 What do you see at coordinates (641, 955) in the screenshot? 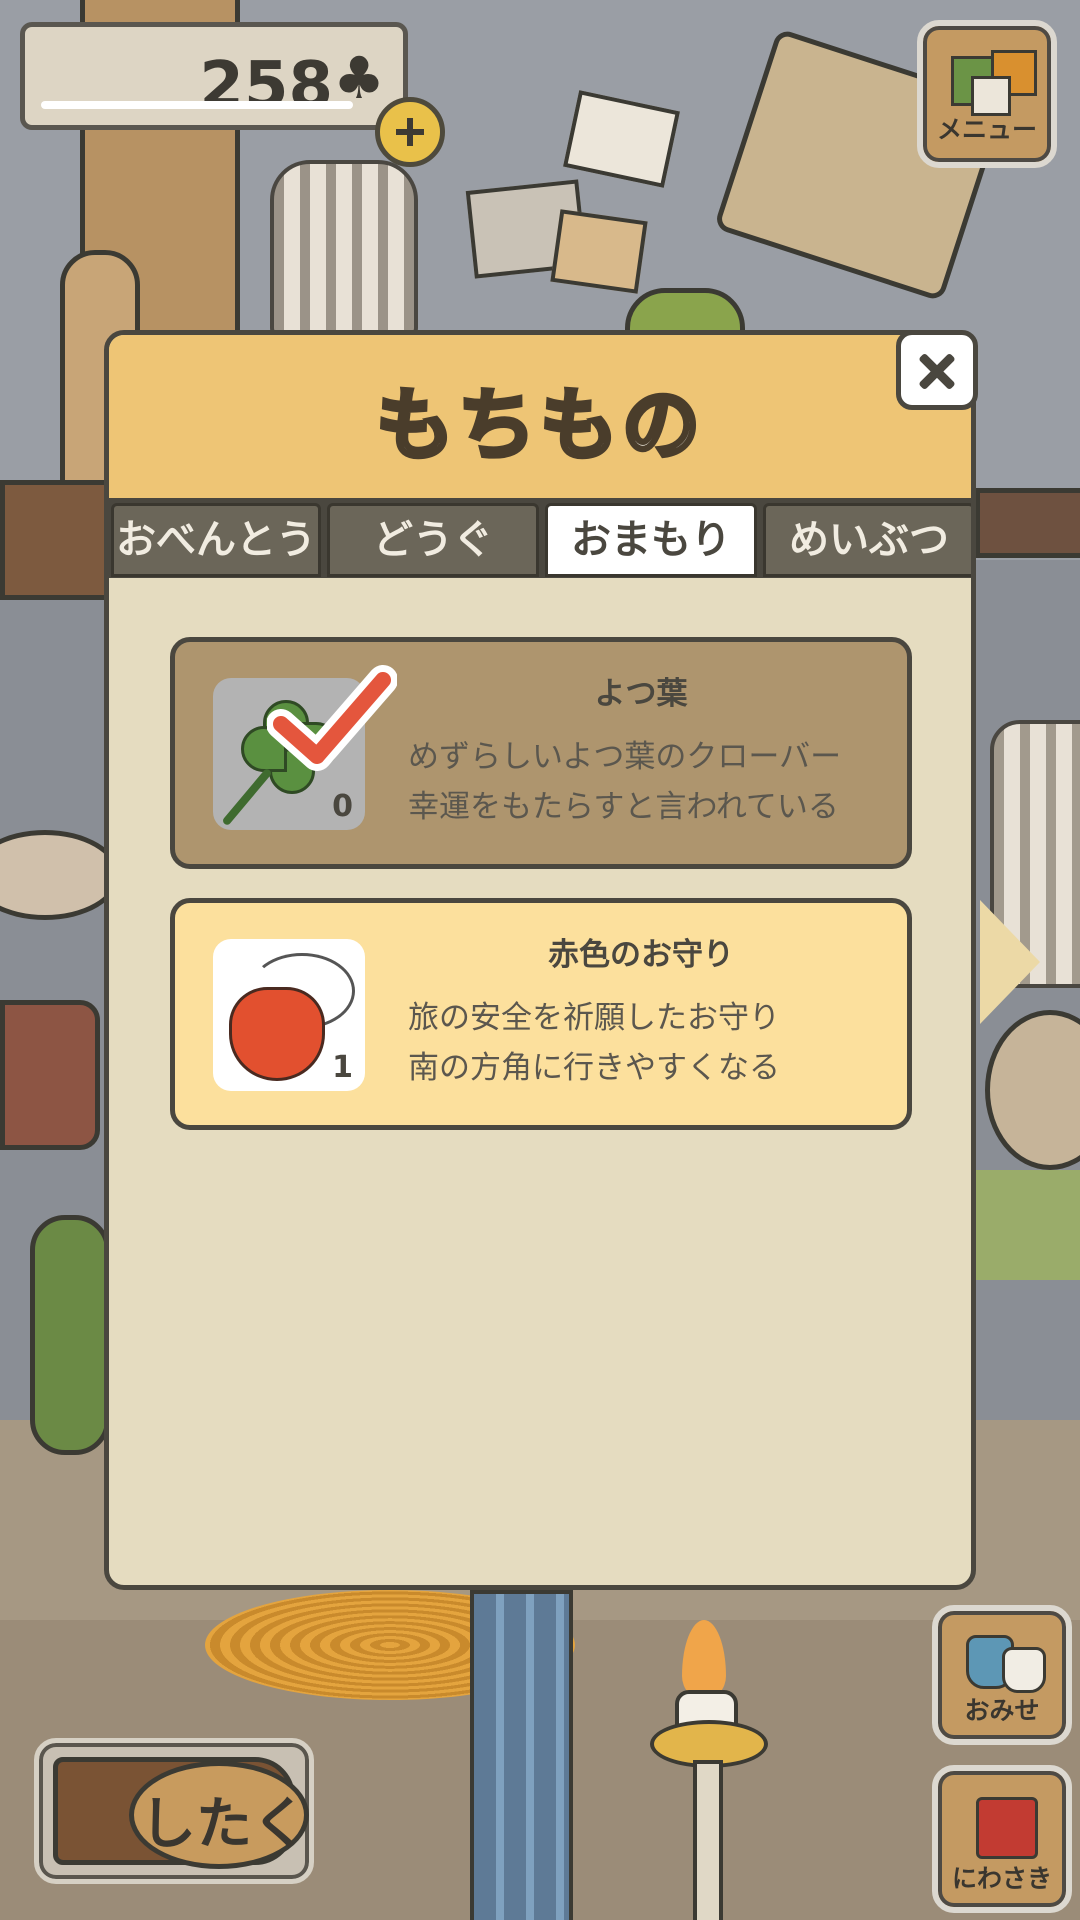
I see `item-name: 赤色のお守り` at bounding box center [641, 955].